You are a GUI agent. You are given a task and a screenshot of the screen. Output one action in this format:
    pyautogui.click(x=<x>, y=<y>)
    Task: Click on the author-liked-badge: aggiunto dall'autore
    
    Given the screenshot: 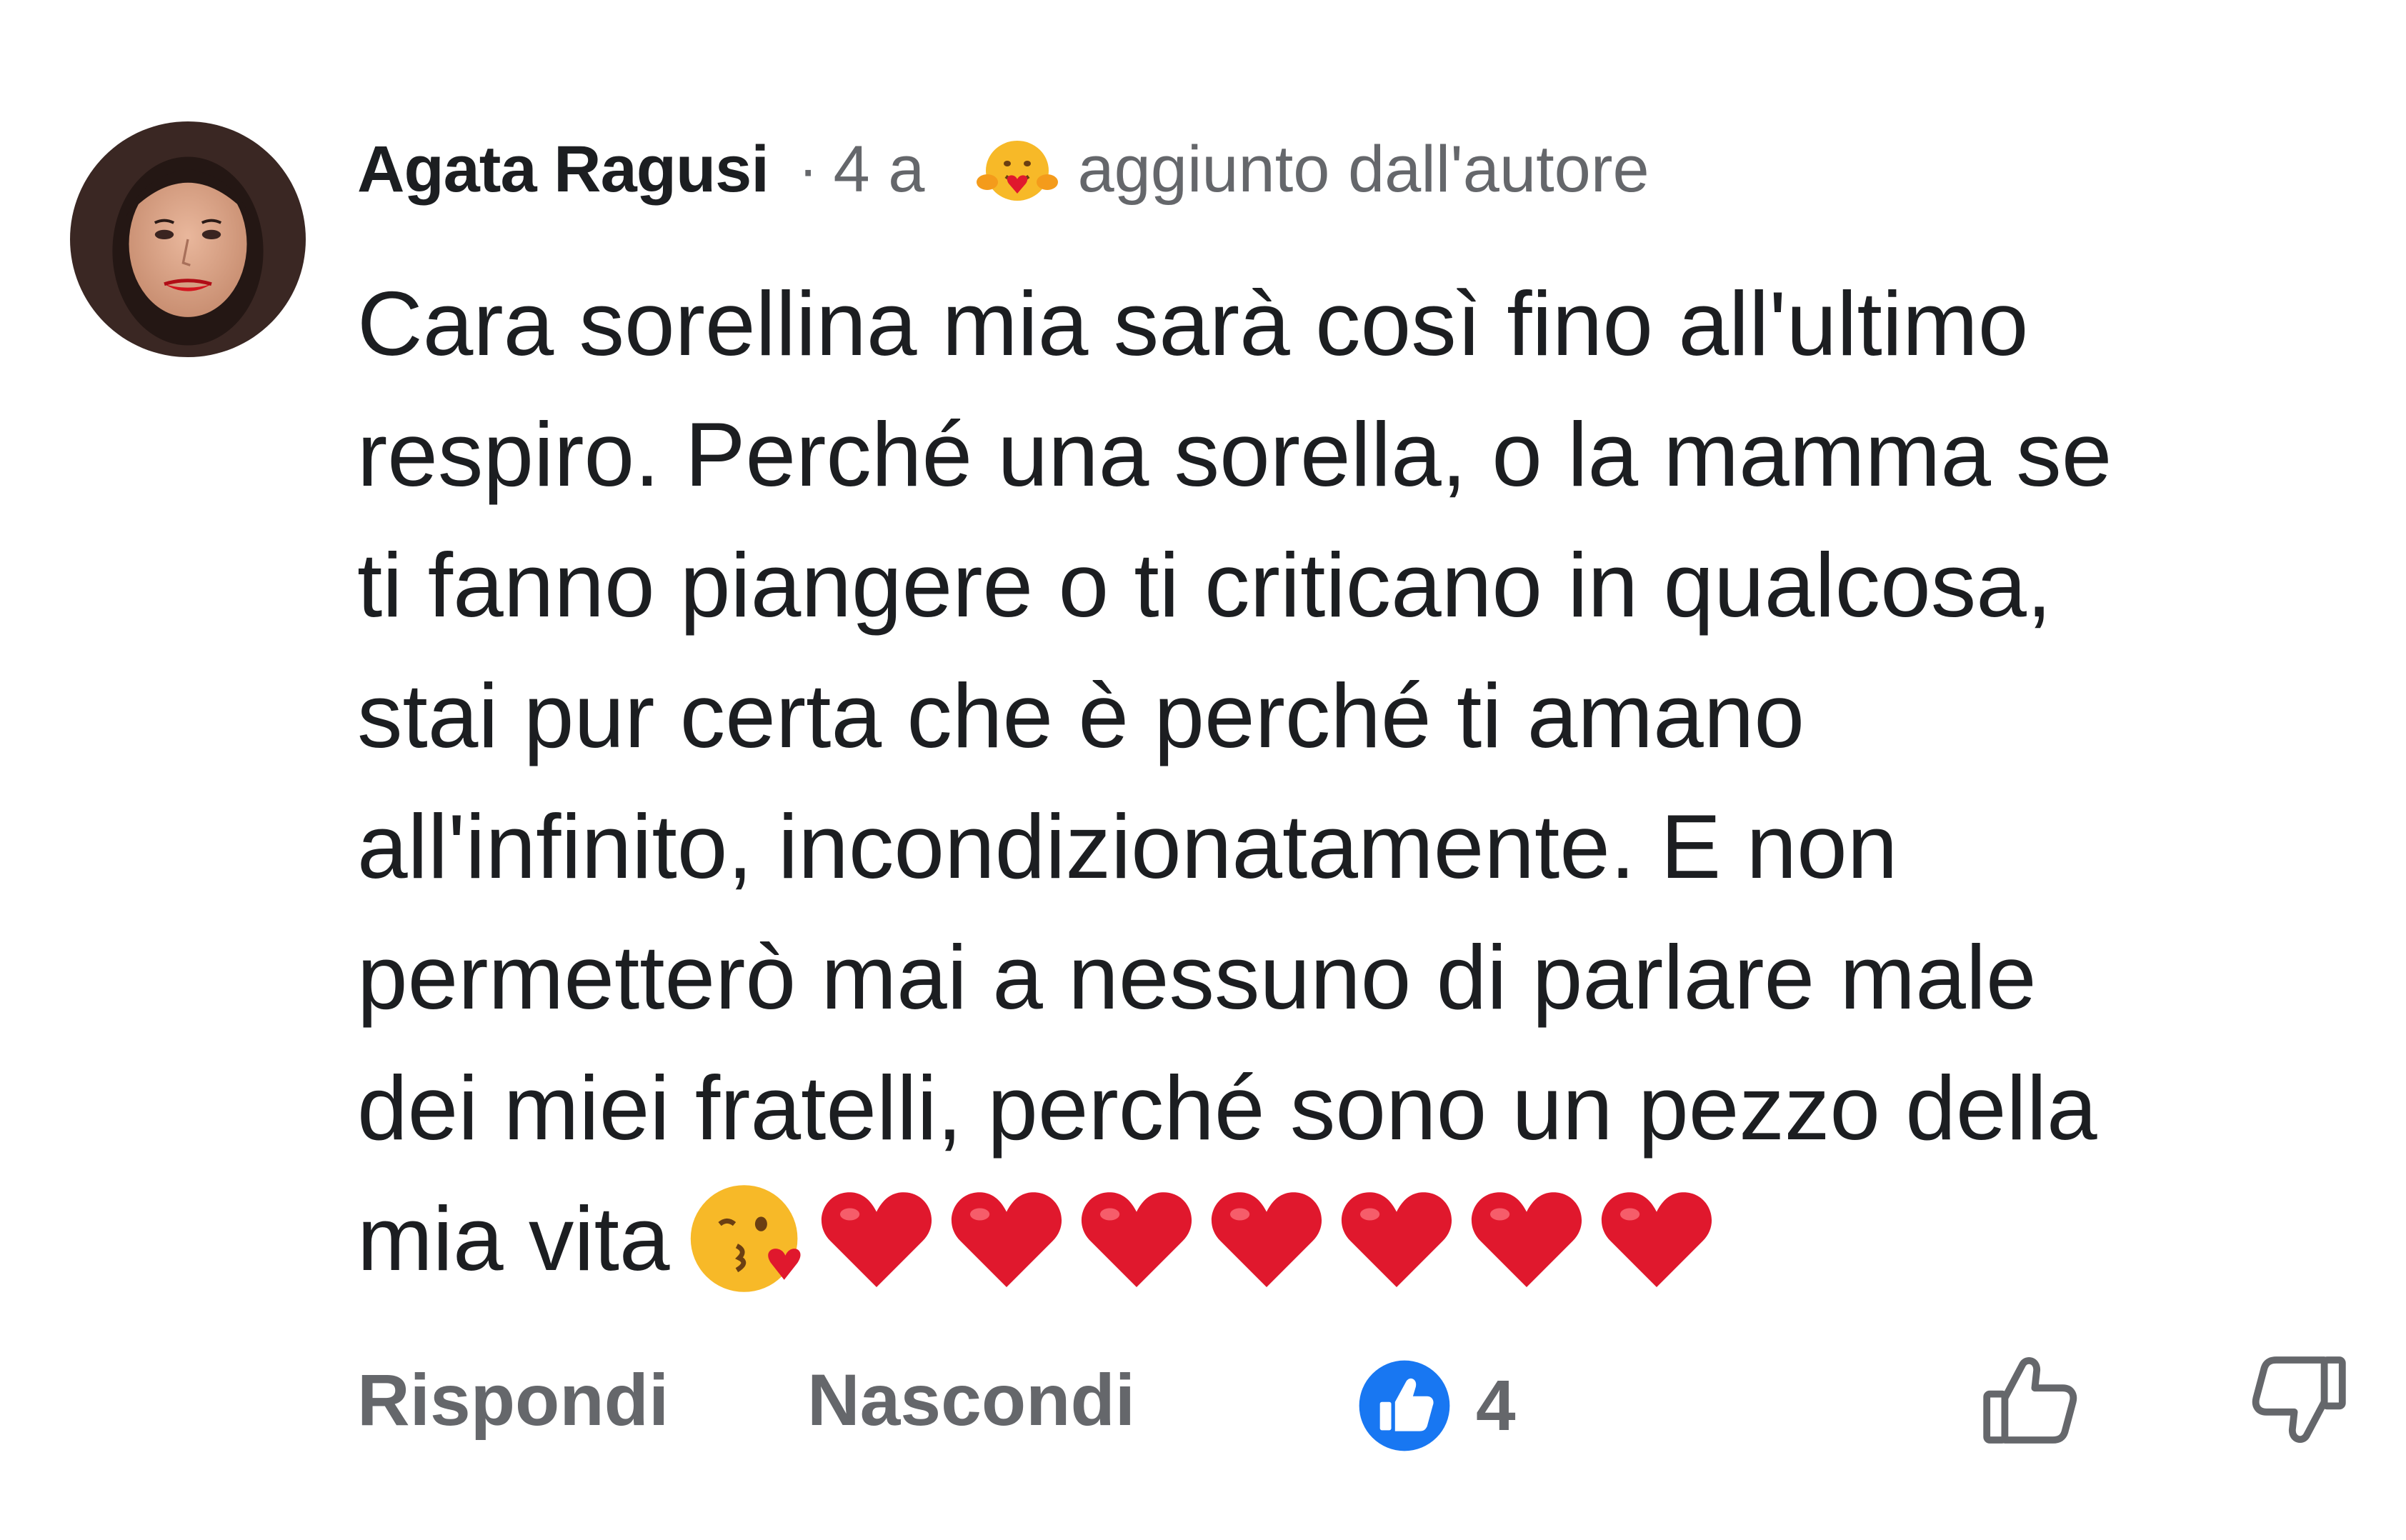 What is the action you would take?
    pyautogui.click(x=1311, y=169)
    